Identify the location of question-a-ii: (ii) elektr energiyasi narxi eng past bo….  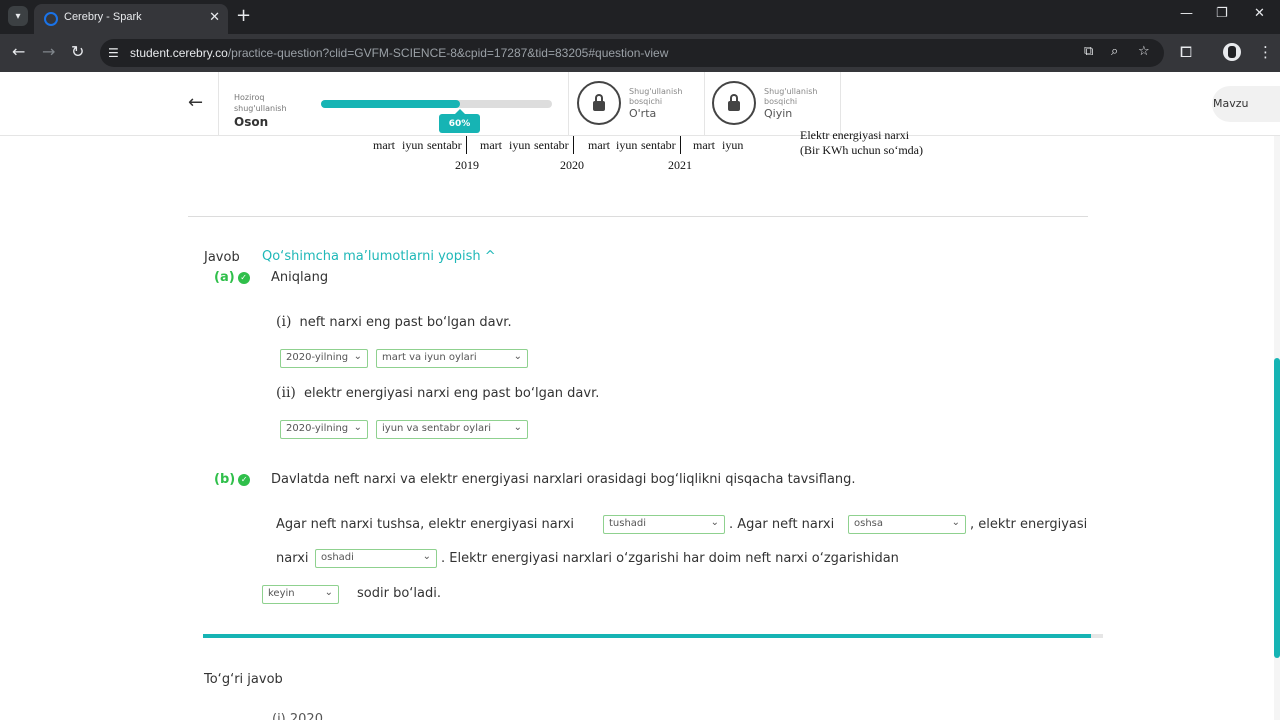
(438, 393).